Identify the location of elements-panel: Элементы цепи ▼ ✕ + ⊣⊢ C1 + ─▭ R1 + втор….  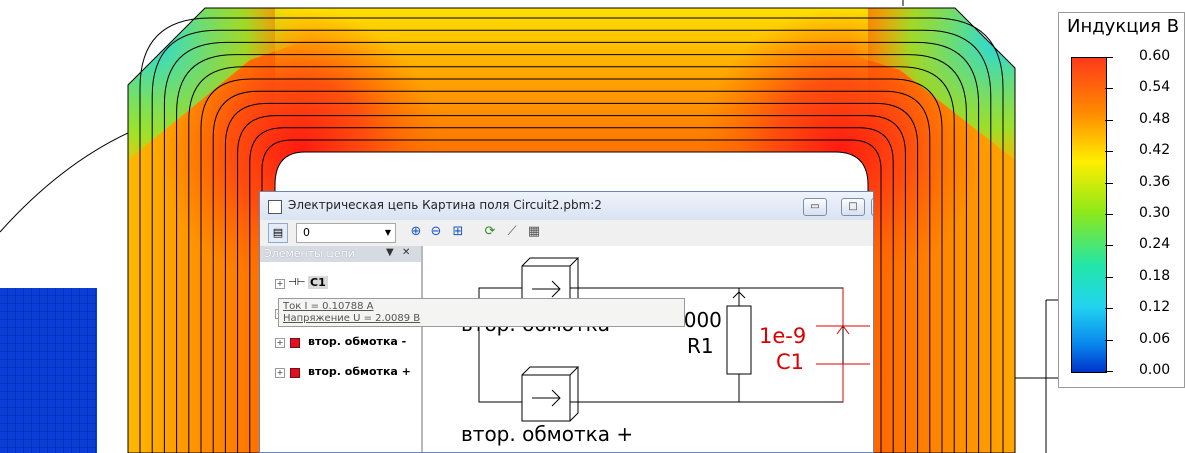
(341, 349).